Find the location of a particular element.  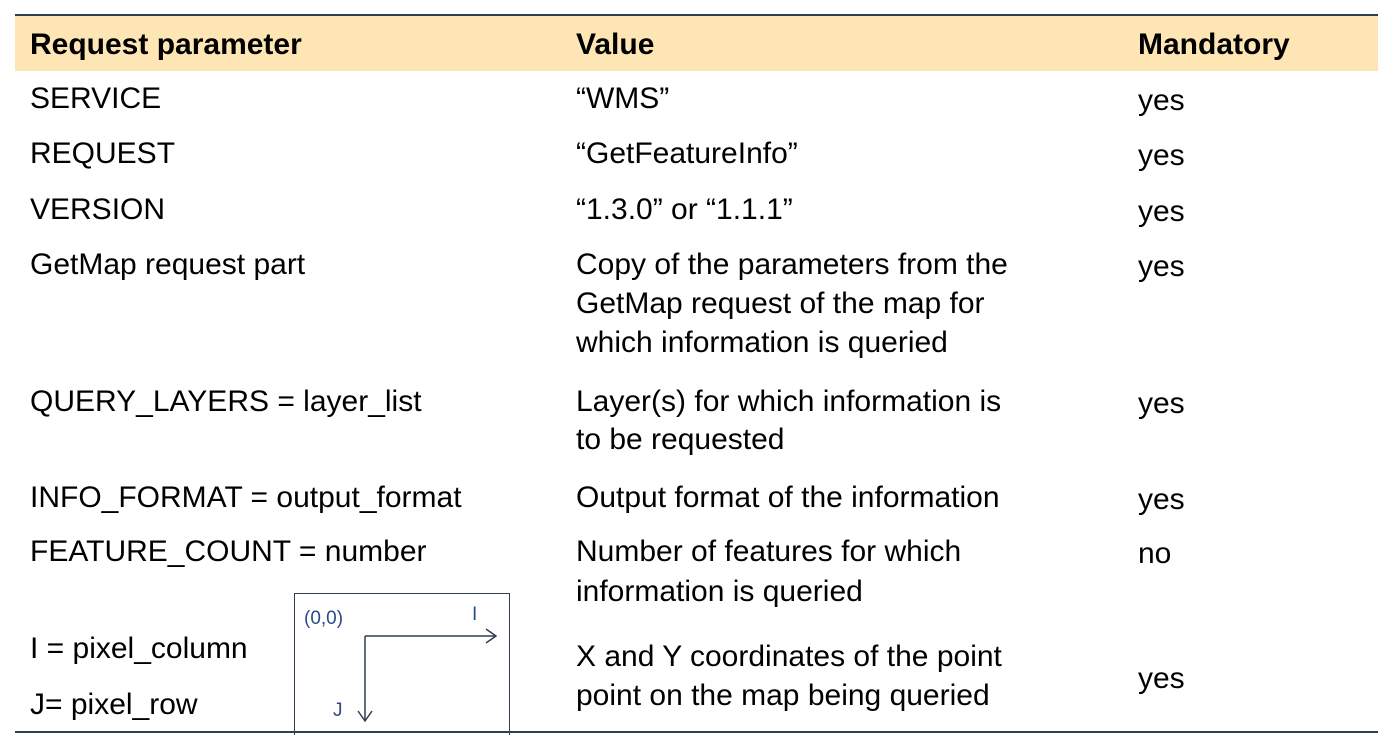

row-j-param: J= pixel_row is located at coordinates (114, 704).